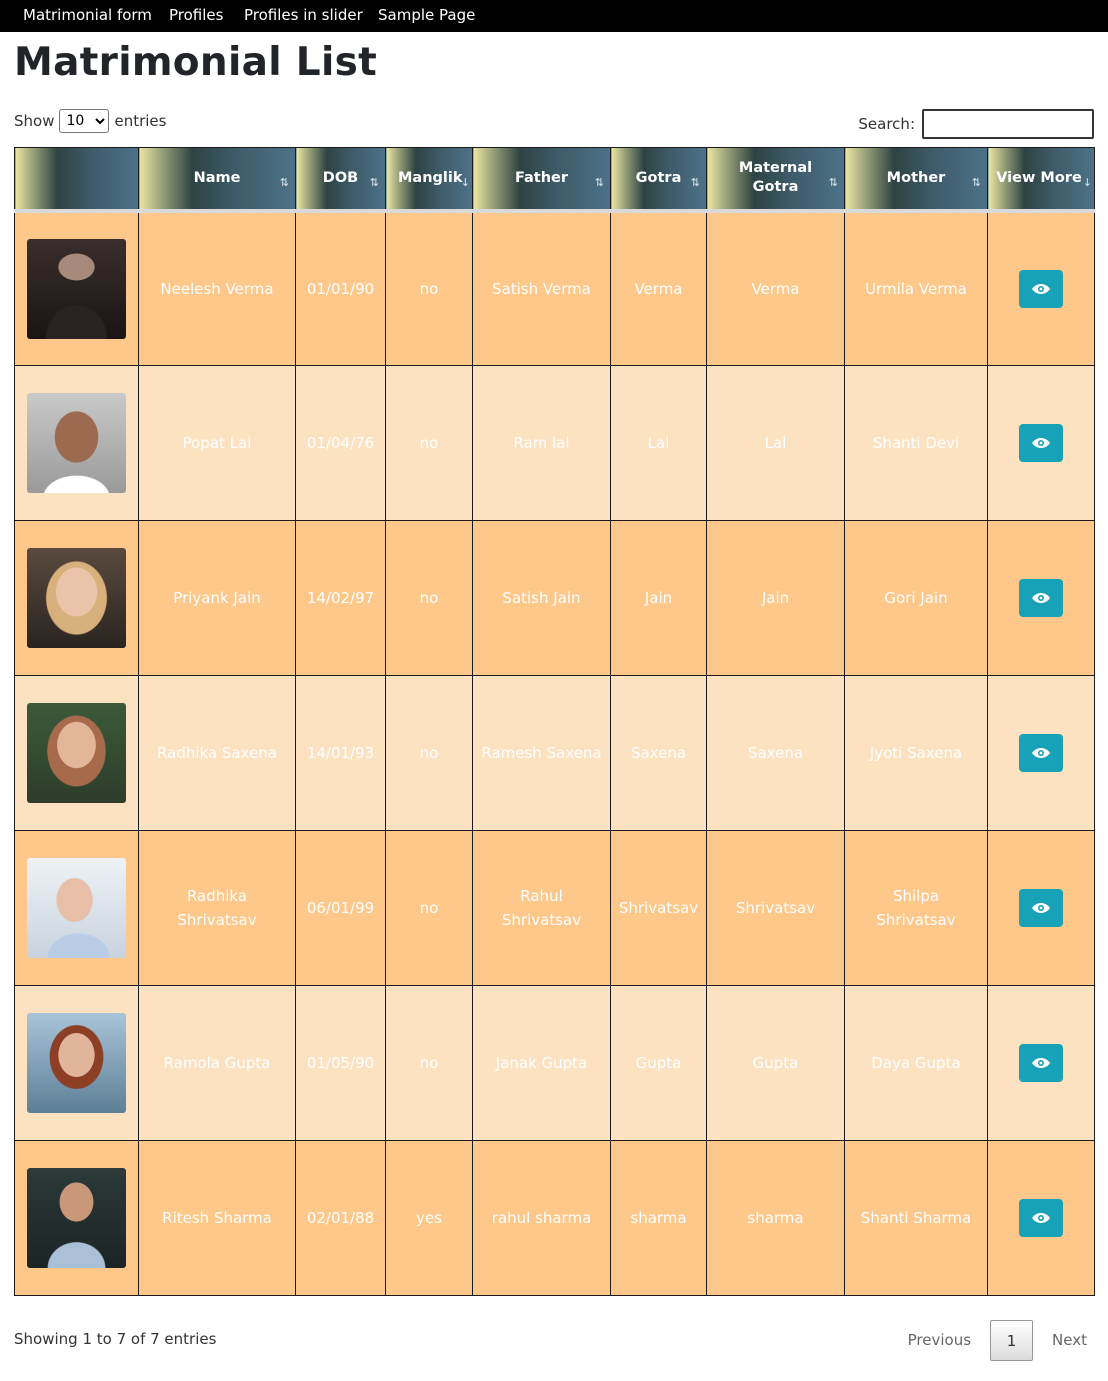 The image size is (1108, 1381). Describe the element at coordinates (1041, 179) in the screenshot. I see `col-view-more-header: View More ↓` at that location.